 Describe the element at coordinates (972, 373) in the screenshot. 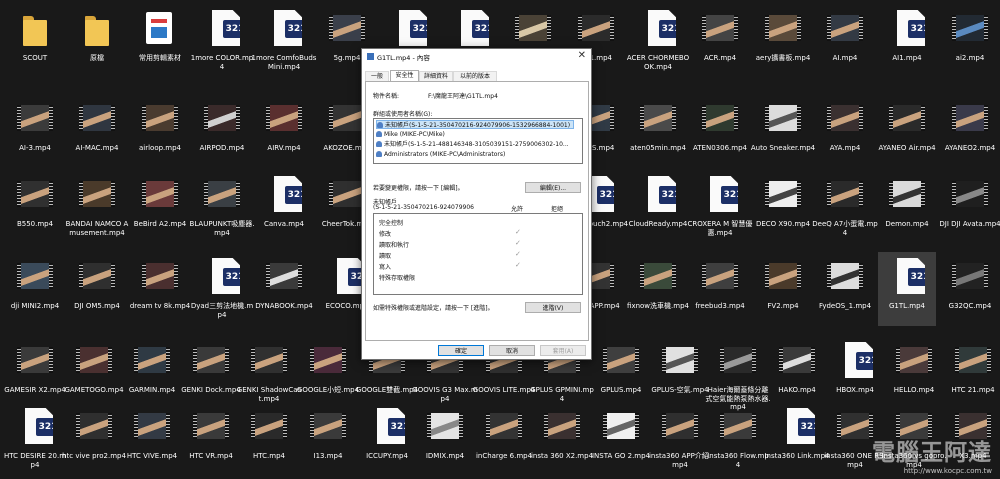

I see `file-tile: HTC 21.mp4` at that location.